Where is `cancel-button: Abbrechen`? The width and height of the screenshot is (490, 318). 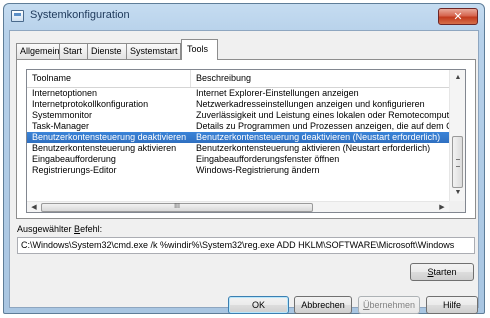 cancel-button: Abbrechen is located at coordinates (323, 305).